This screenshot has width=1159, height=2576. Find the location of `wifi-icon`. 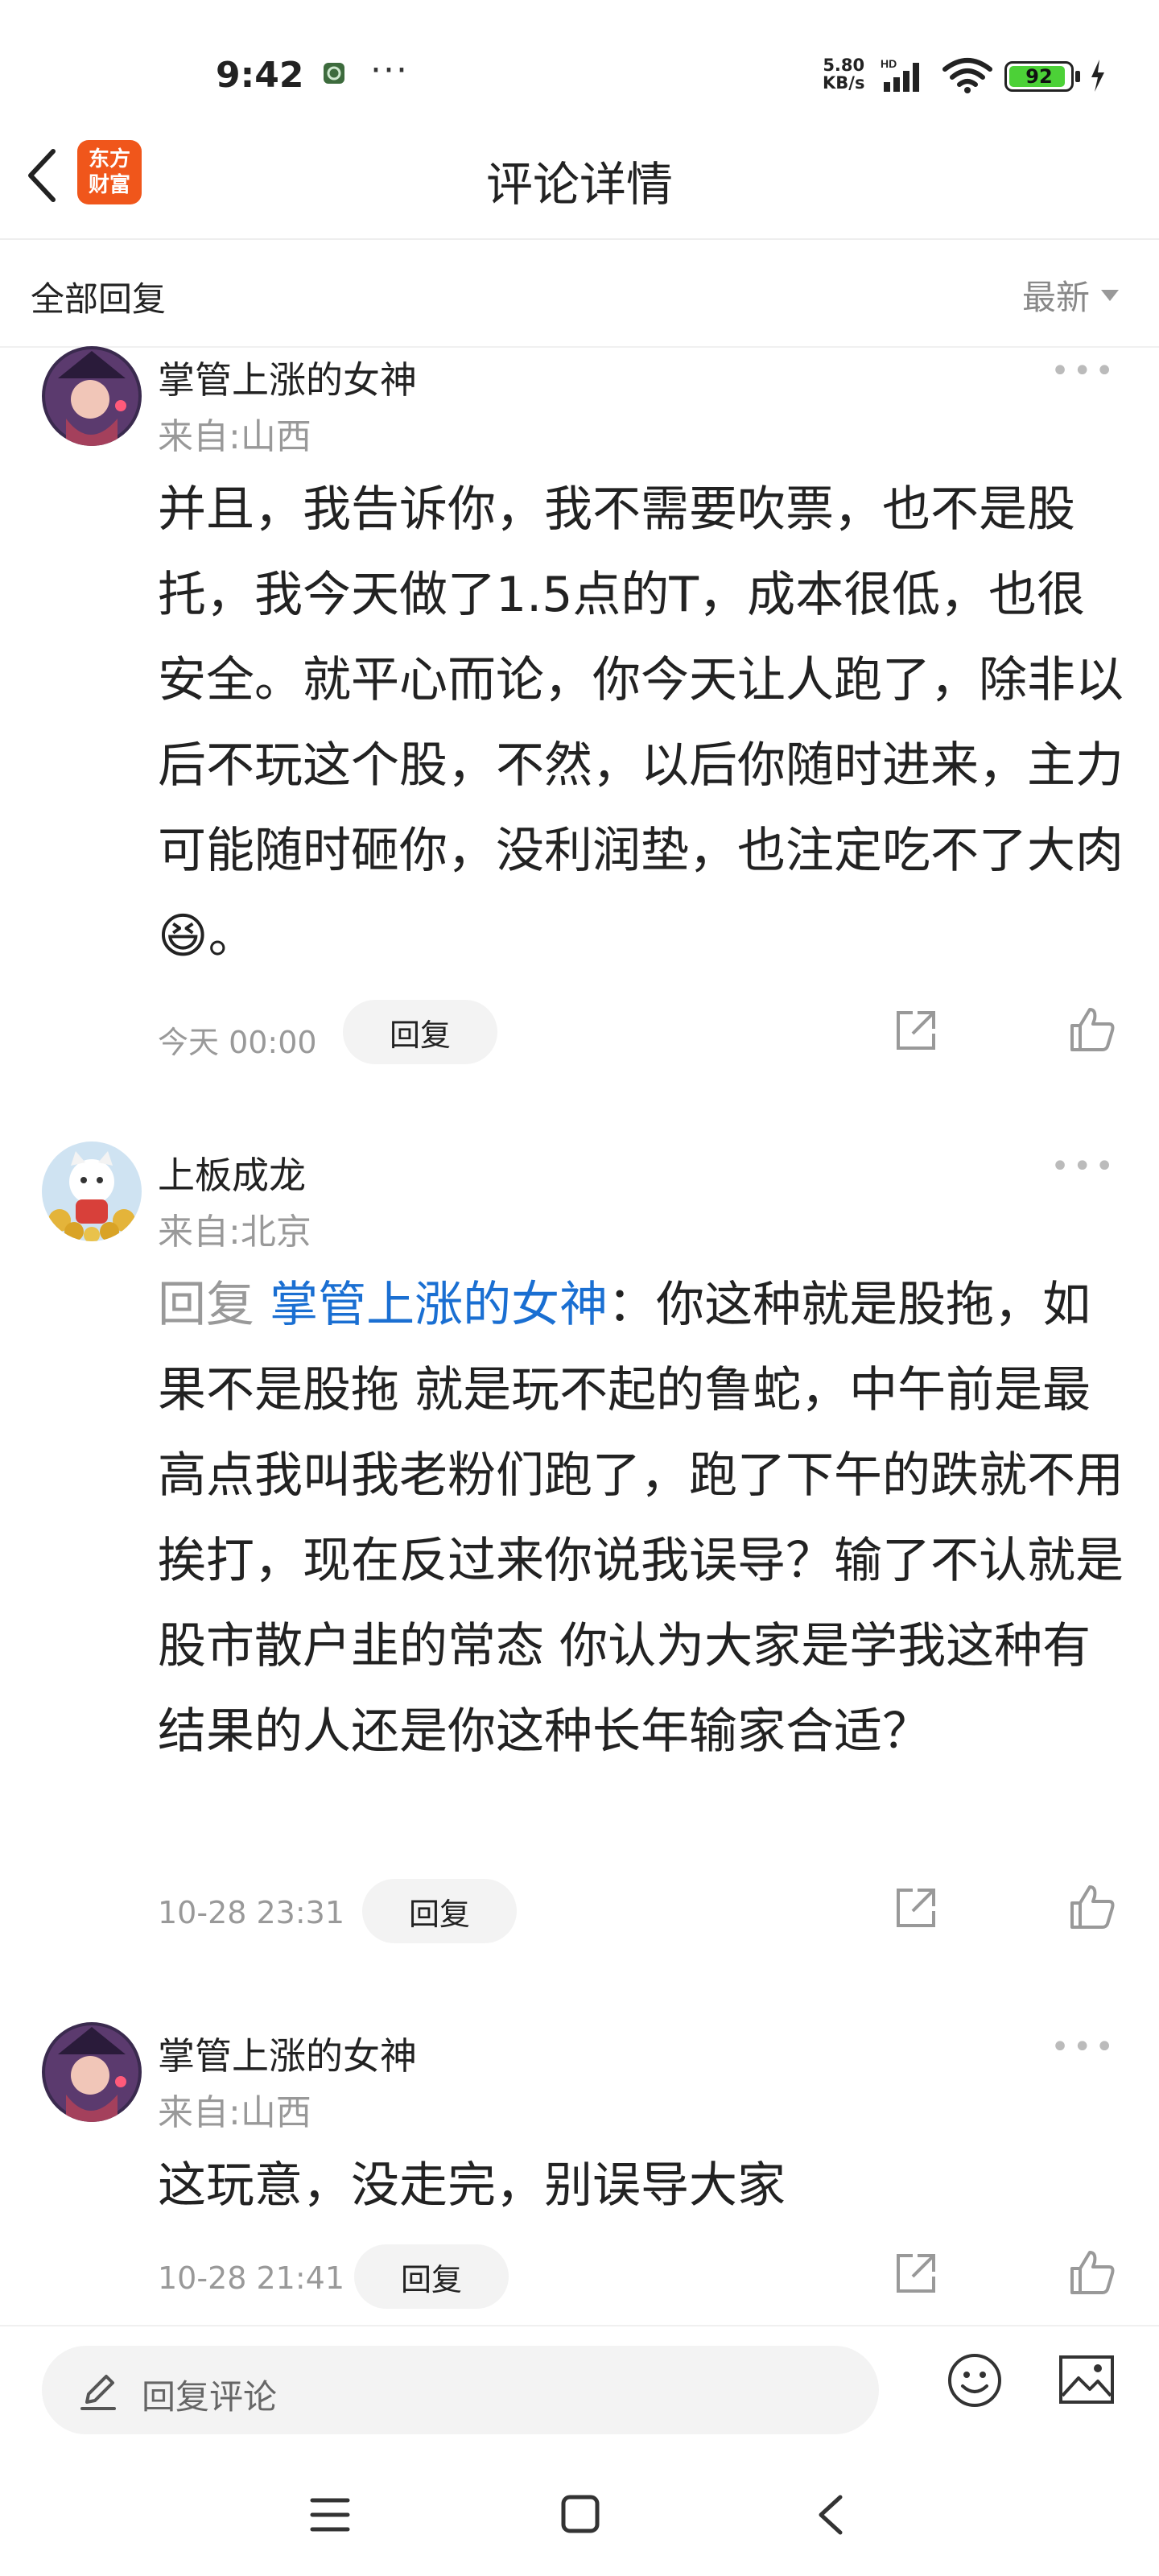

wifi-icon is located at coordinates (967, 75).